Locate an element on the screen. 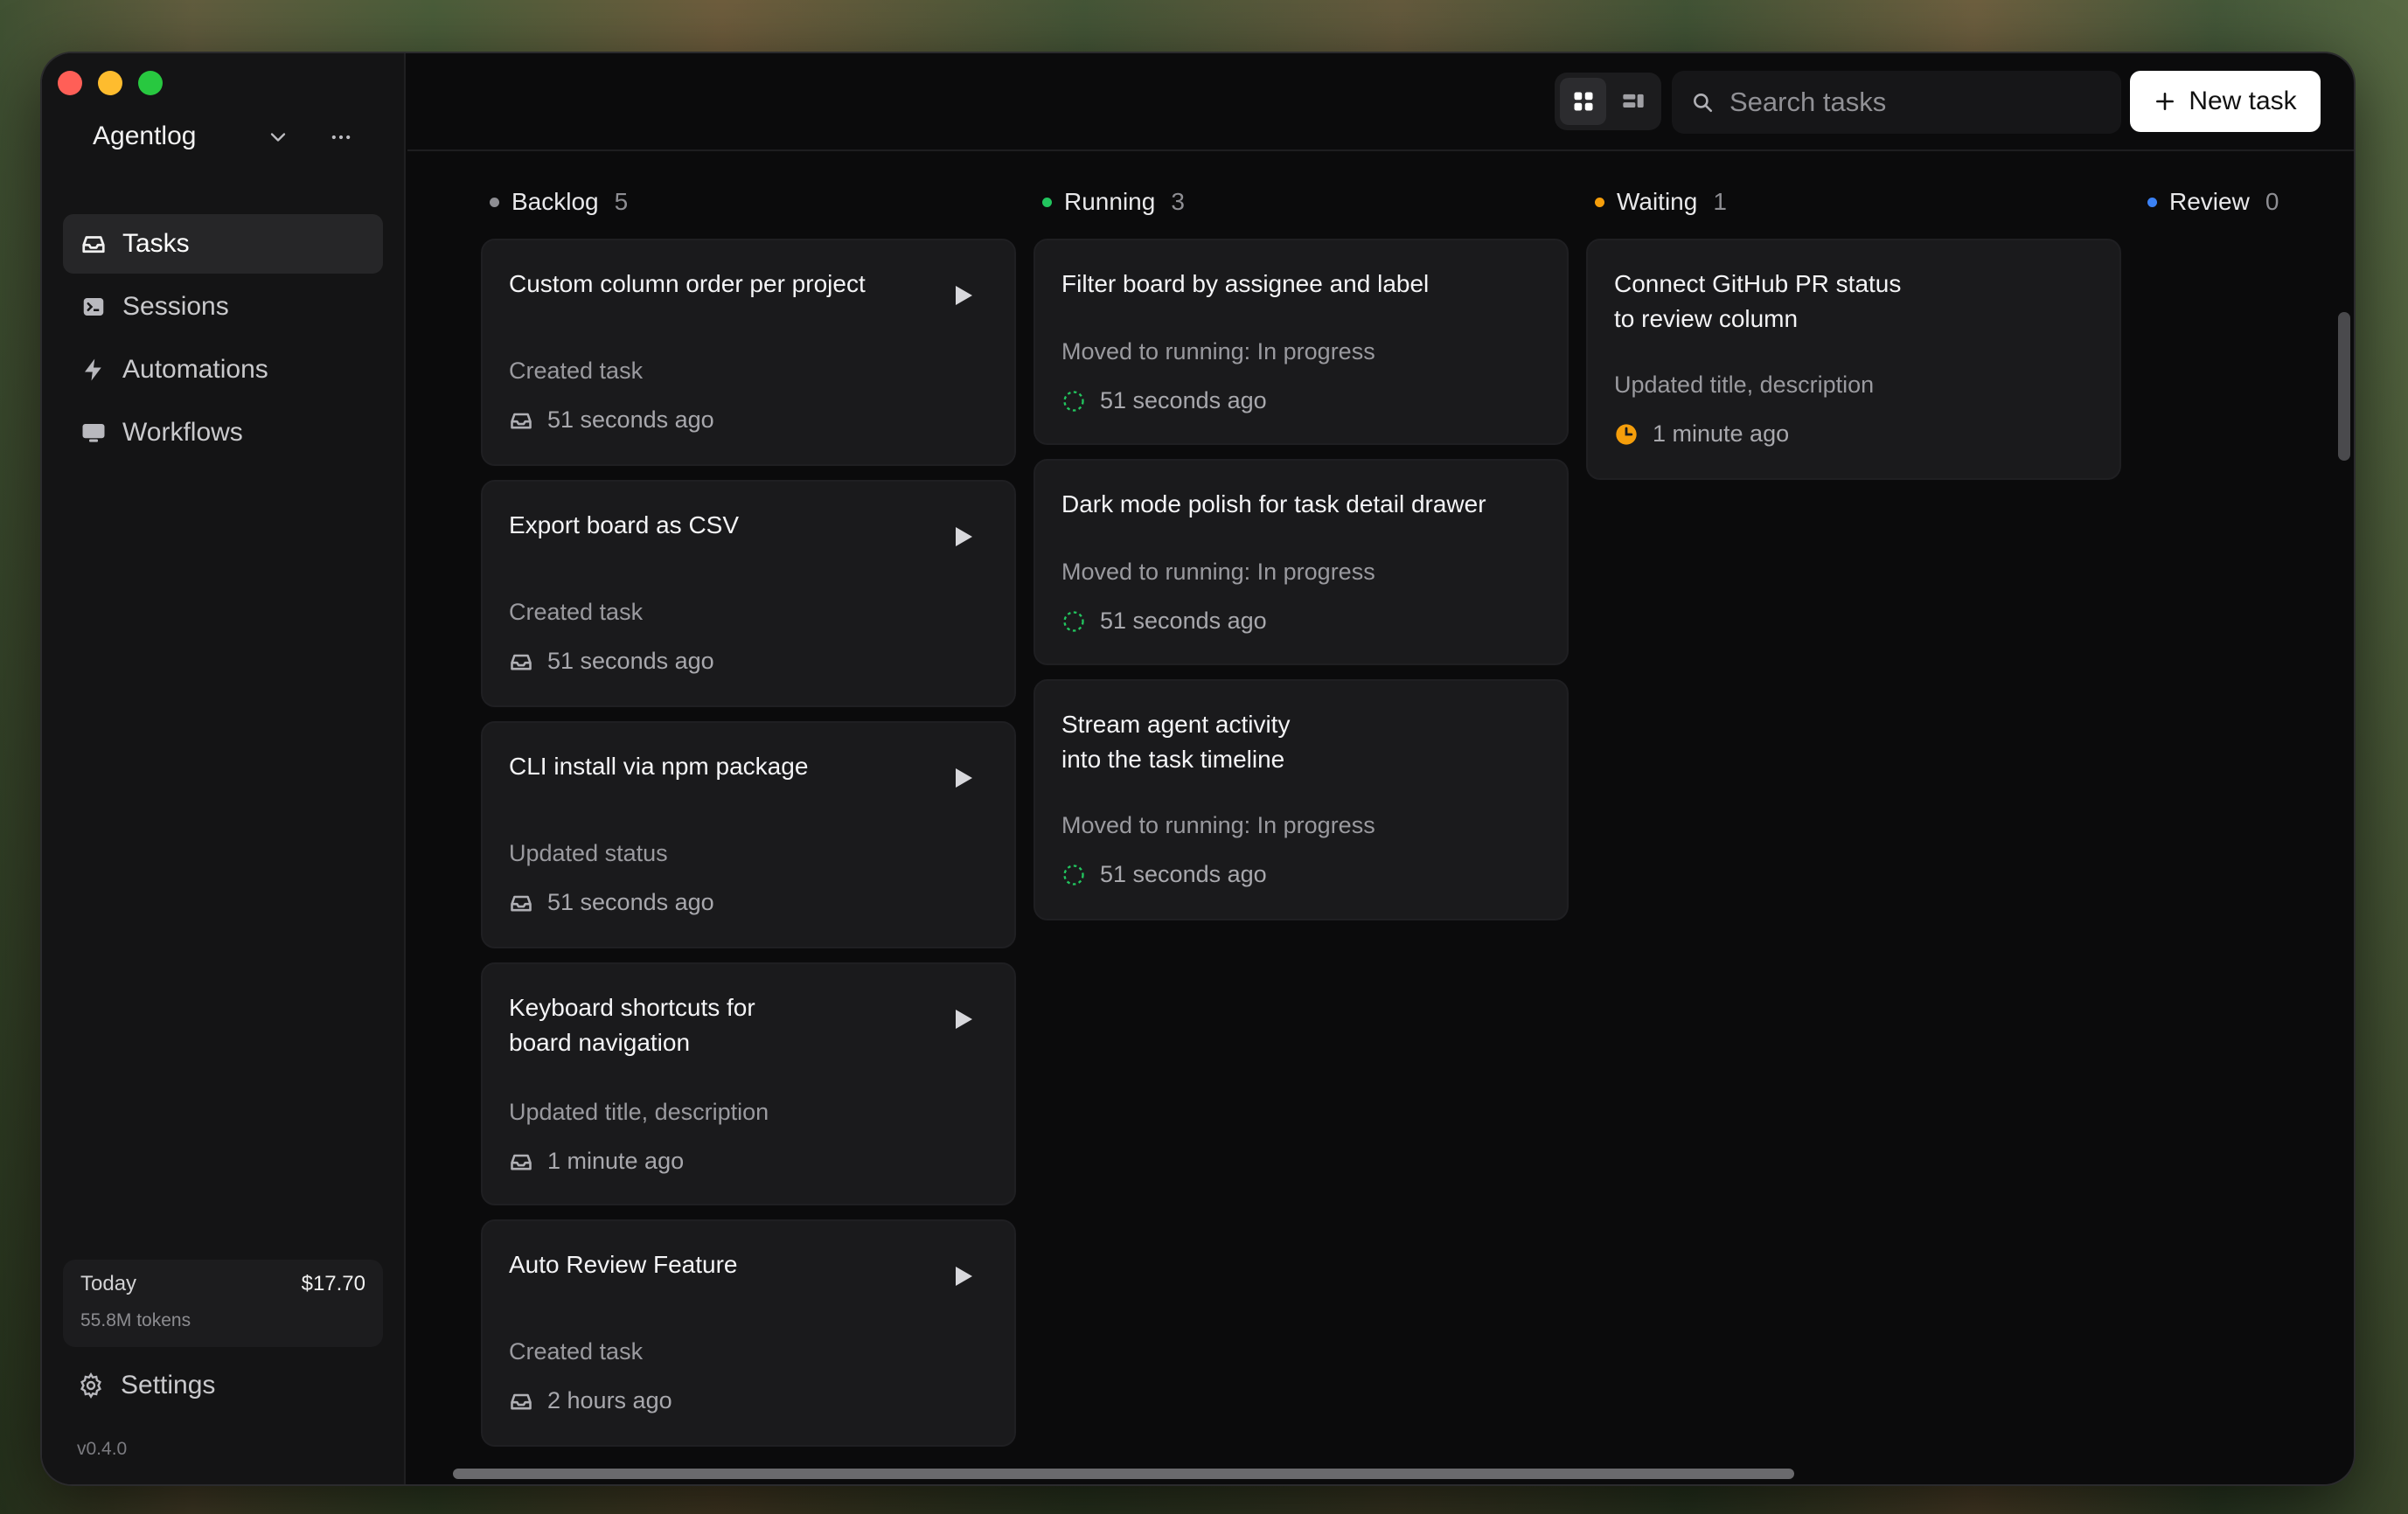 The height and width of the screenshot is (1514, 2408). sidebar-item-label: Tasks is located at coordinates (156, 243).